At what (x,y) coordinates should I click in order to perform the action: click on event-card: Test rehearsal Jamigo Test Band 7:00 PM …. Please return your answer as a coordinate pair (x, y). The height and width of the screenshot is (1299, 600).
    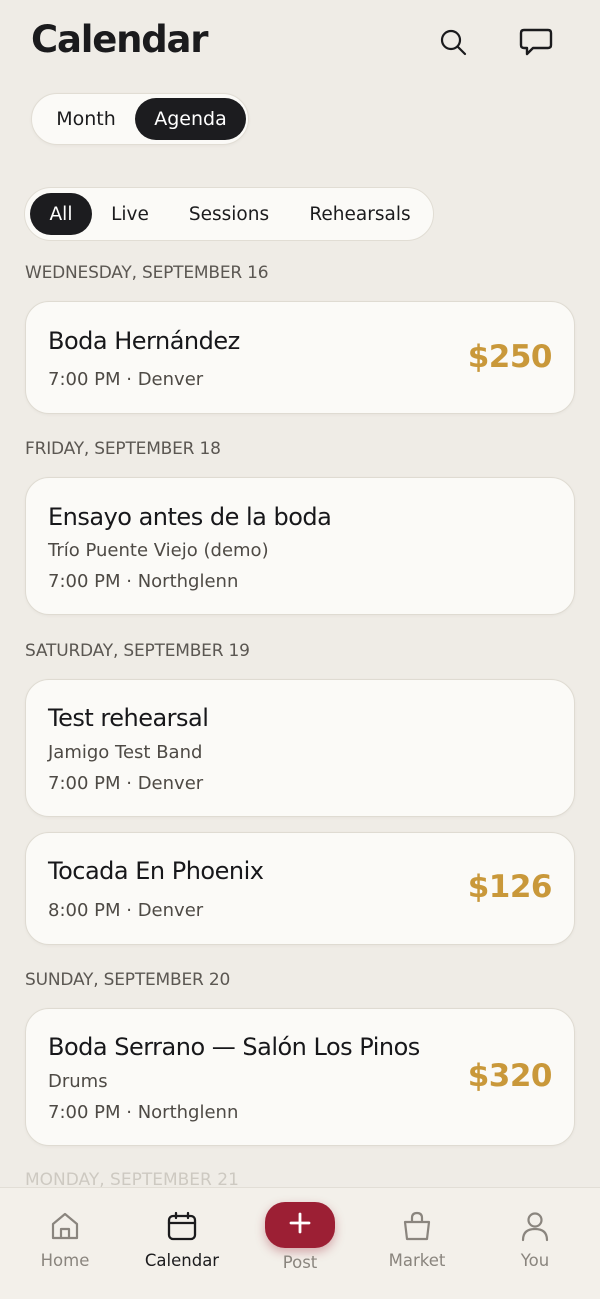
    Looking at the image, I should click on (300, 748).